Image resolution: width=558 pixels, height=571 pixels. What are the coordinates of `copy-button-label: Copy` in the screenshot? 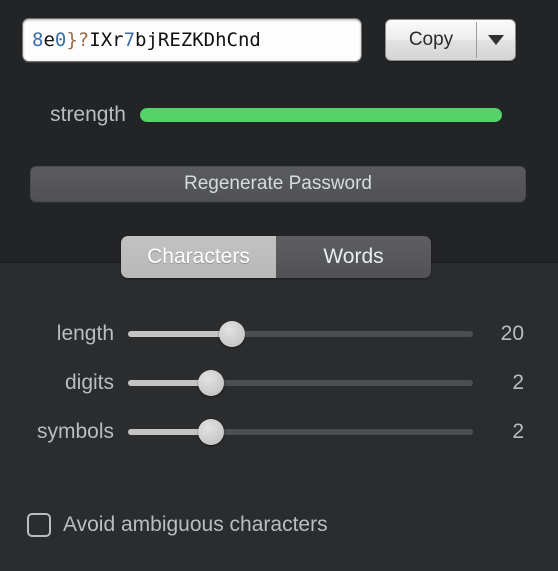 It's located at (431, 39).